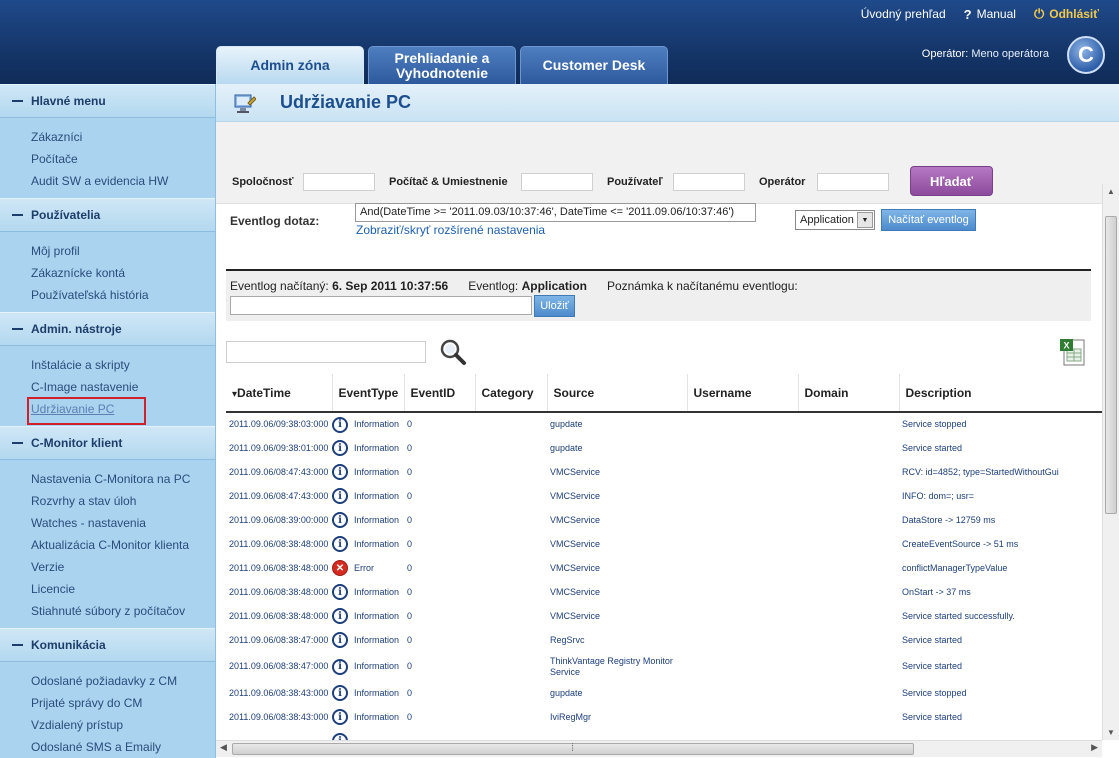  I want to click on overview-link: Úvodný prehľad, so click(903, 14).